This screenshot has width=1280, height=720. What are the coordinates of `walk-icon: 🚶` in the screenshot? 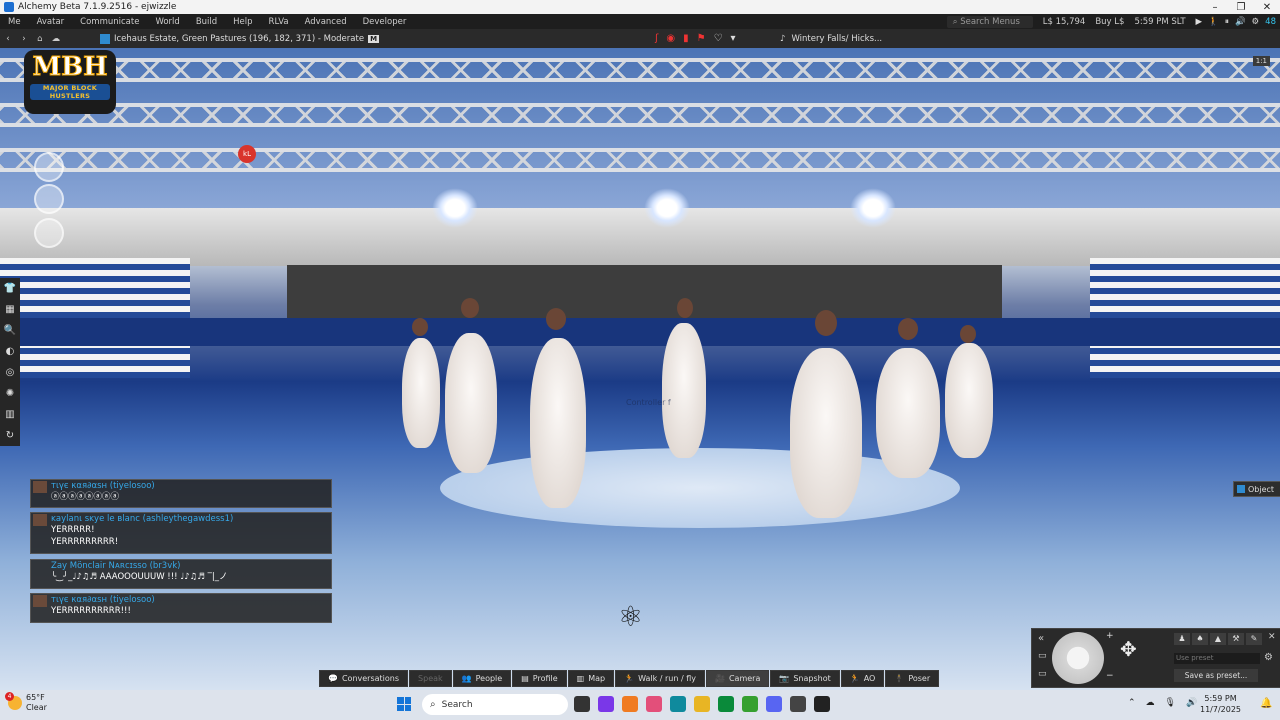 It's located at (1213, 22).